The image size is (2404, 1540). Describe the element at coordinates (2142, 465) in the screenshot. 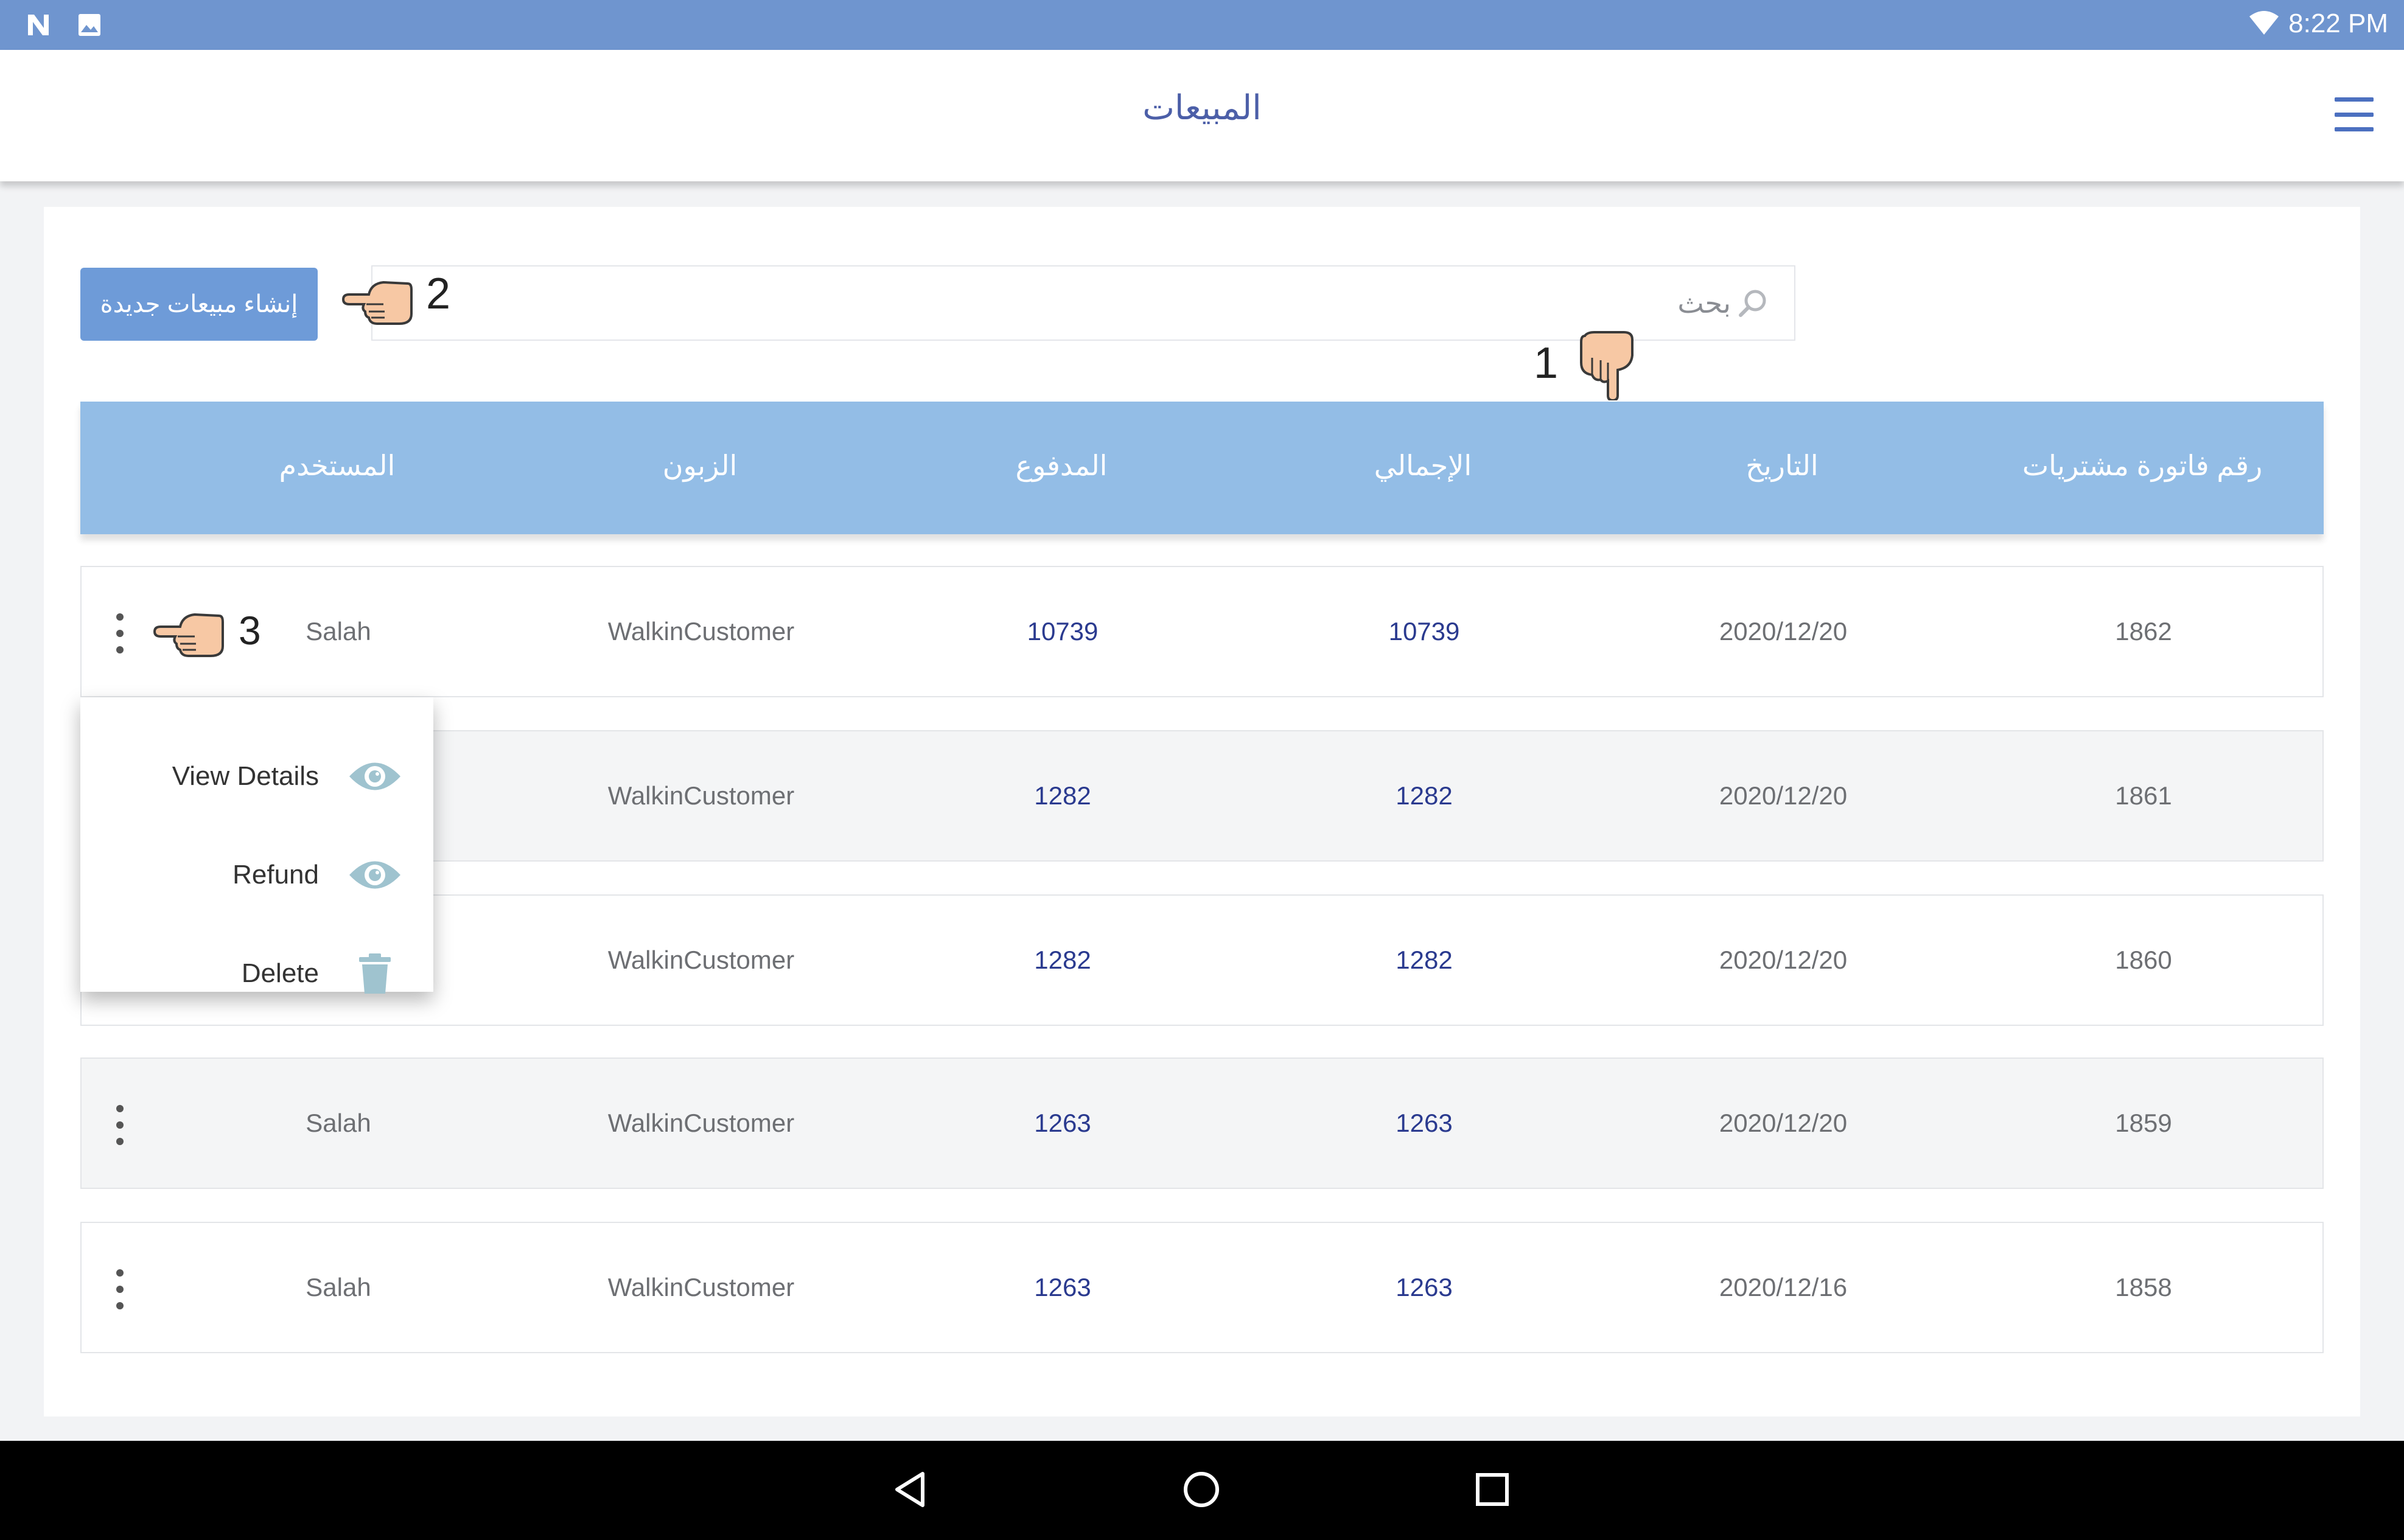

I see `column-header-invoice: رقم فاتورة مشتريات` at that location.